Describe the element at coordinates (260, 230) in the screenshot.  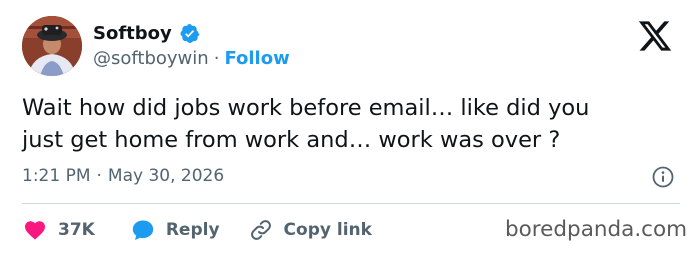
I see `link-icon` at that location.